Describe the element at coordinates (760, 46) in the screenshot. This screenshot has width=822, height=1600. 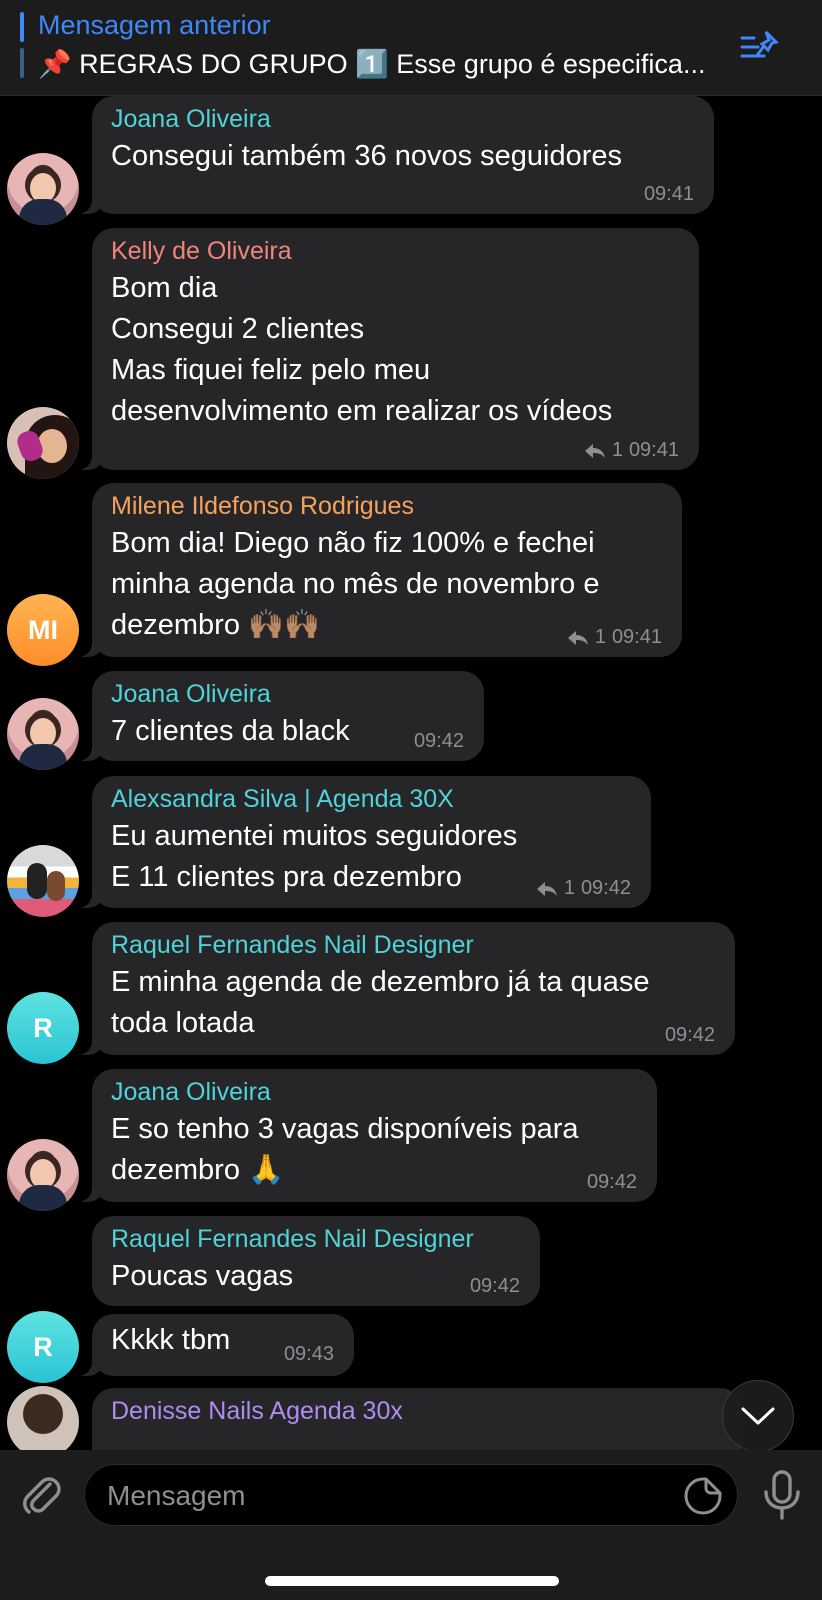
I see `pinned-list-icon` at that location.